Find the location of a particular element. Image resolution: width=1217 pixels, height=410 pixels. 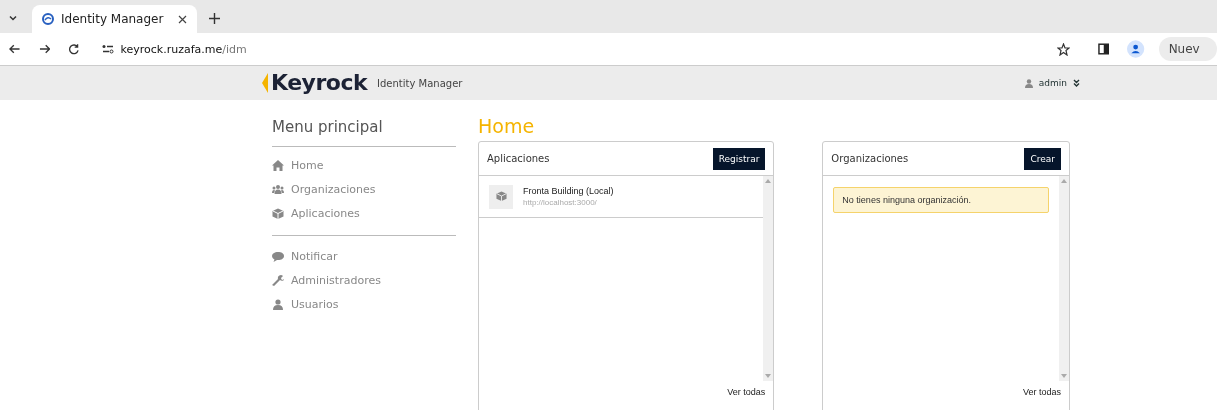

panel-button: Crear is located at coordinates (1042, 158).